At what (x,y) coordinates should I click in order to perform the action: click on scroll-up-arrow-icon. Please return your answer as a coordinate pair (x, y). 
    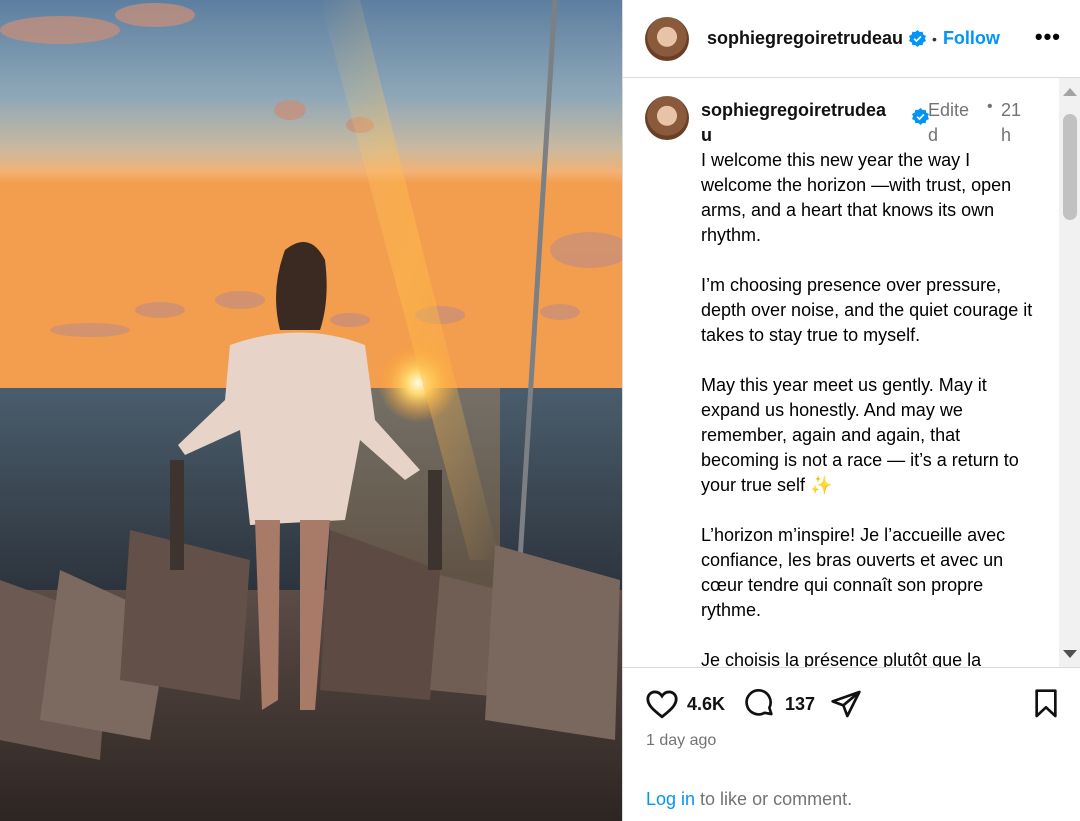
    Looking at the image, I should click on (1070, 92).